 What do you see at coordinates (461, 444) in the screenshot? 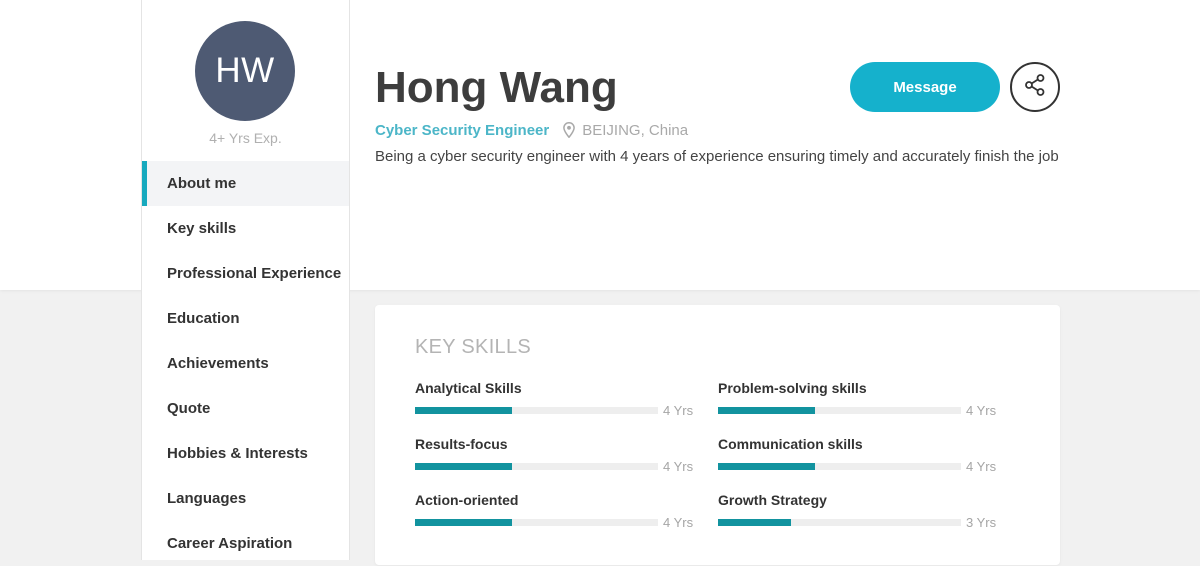
I see `skill-name: Results-focus` at bounding box center [461, 444].